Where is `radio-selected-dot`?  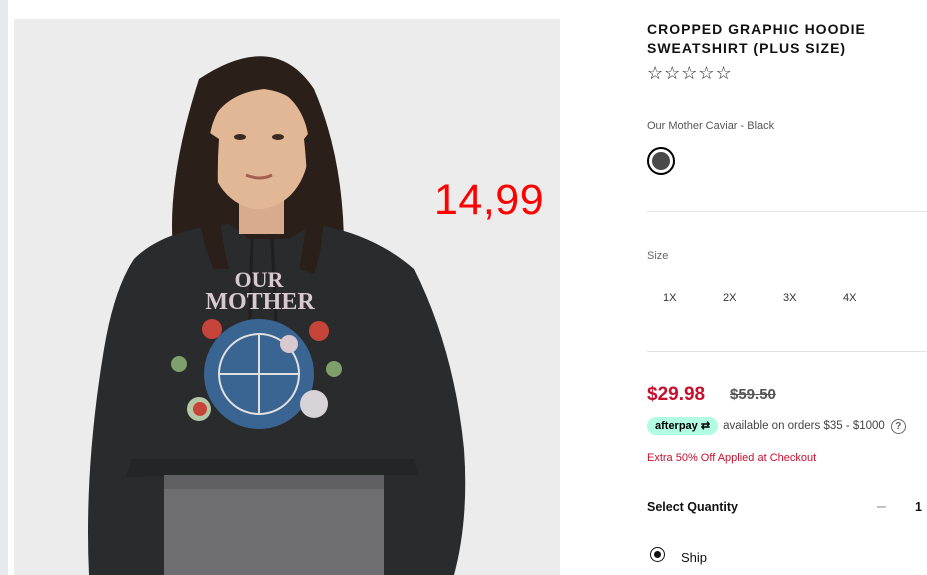 radio-selected-dot is located at coordinates (657, 554).